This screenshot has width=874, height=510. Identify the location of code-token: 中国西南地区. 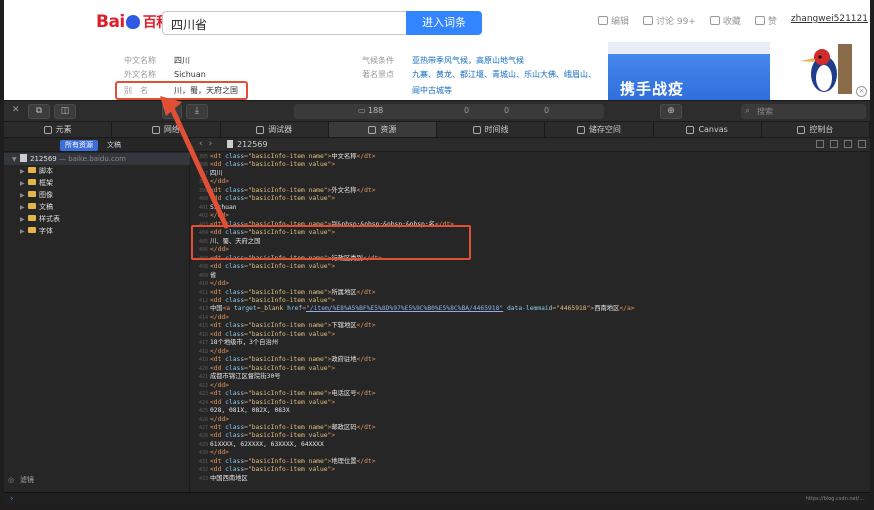
(229, 478).